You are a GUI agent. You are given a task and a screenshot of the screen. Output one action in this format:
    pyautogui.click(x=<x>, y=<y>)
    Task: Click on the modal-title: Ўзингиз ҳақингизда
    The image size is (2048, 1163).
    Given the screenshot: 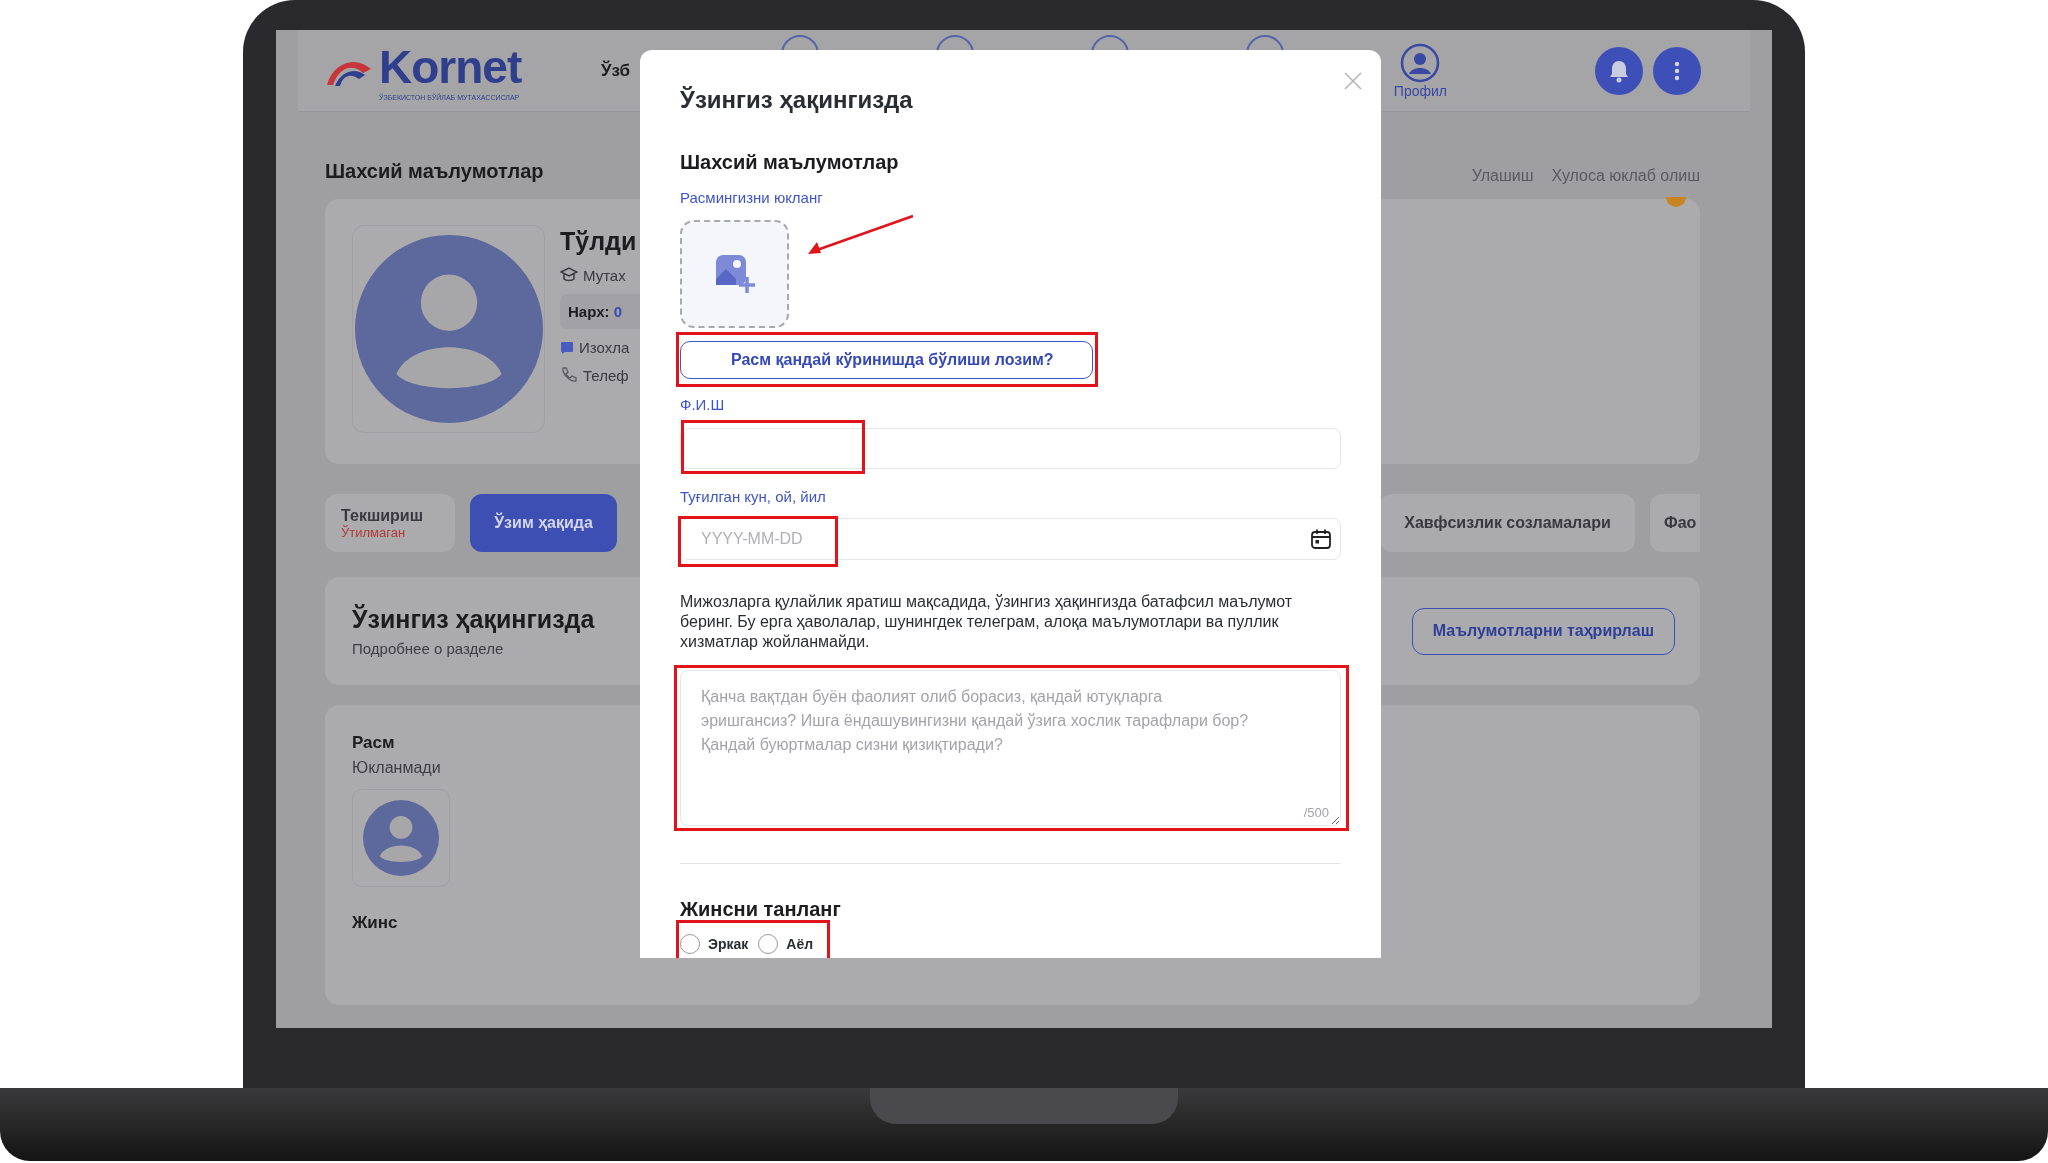 What is the action you would take?
    pyautogui.click(x=797, y=100)
    